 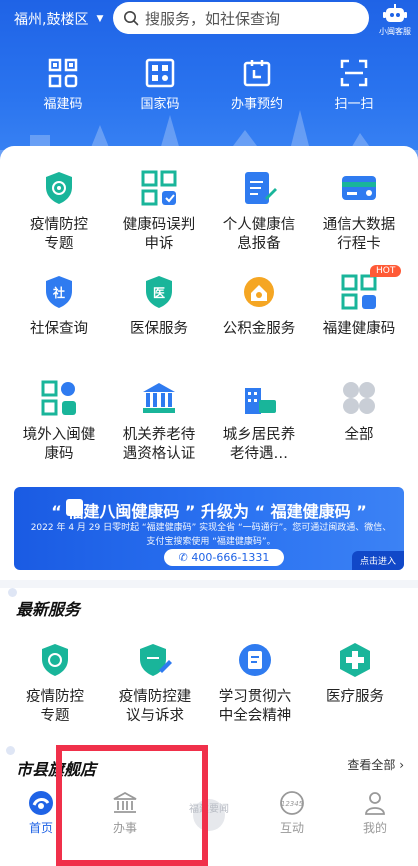 What do you see at coordinates (59, 305) in the screenshot?
I see `grid-item-social-security: 社 社保查询` at bounding box center [59, 305].